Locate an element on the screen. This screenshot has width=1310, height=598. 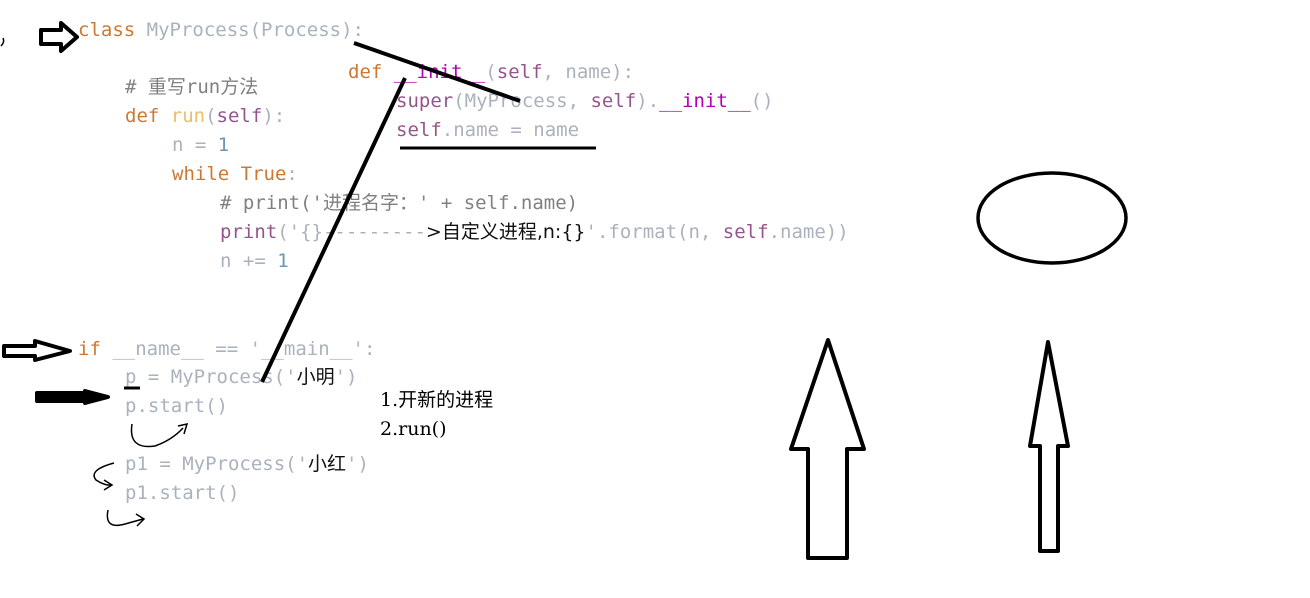
comment: # print('进程名字：' + self.name) is located at coordinates (399, 203).